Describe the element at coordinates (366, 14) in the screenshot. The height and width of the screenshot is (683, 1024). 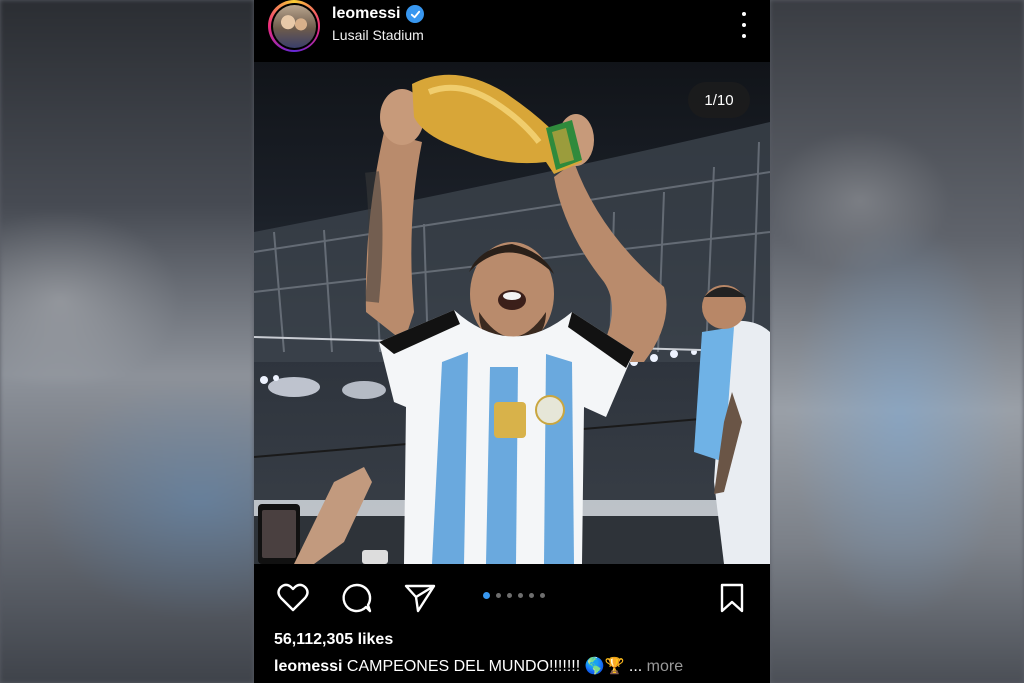
I see `username: leomessi` at that location.